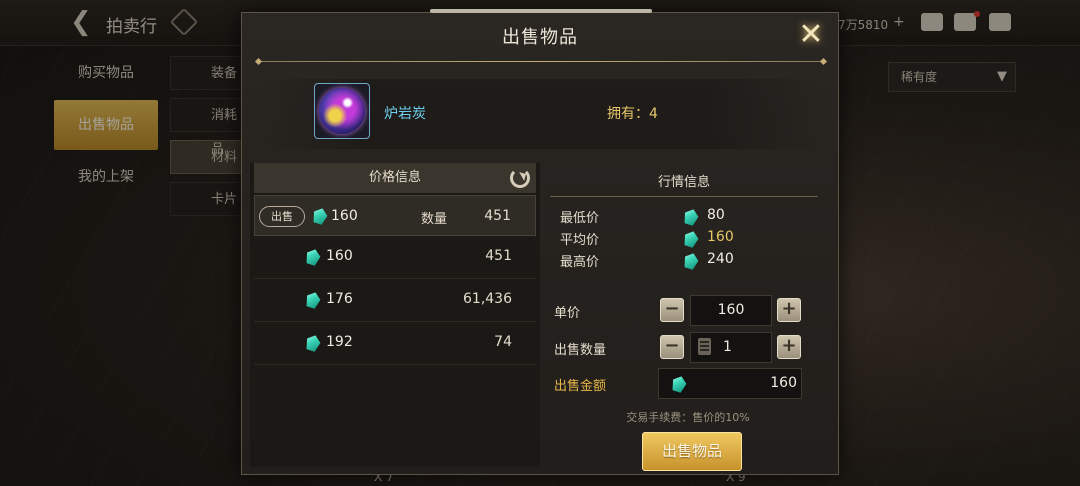 The height and width of the screenshot is (486, 1080). I want to click on orb-icon, so click(342, 111).